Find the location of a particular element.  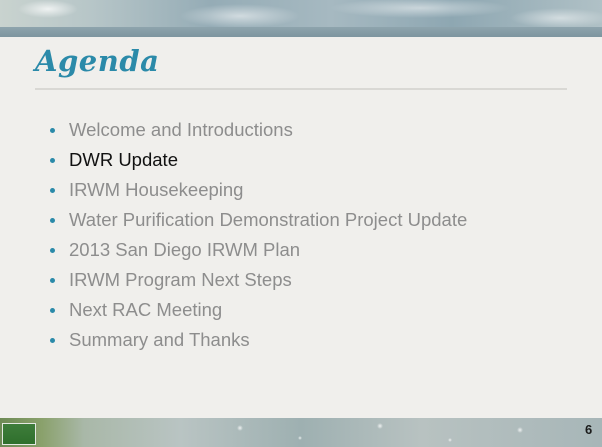

agenda-item-label: Next RAC Meeting is located at coordinates (146, 309).